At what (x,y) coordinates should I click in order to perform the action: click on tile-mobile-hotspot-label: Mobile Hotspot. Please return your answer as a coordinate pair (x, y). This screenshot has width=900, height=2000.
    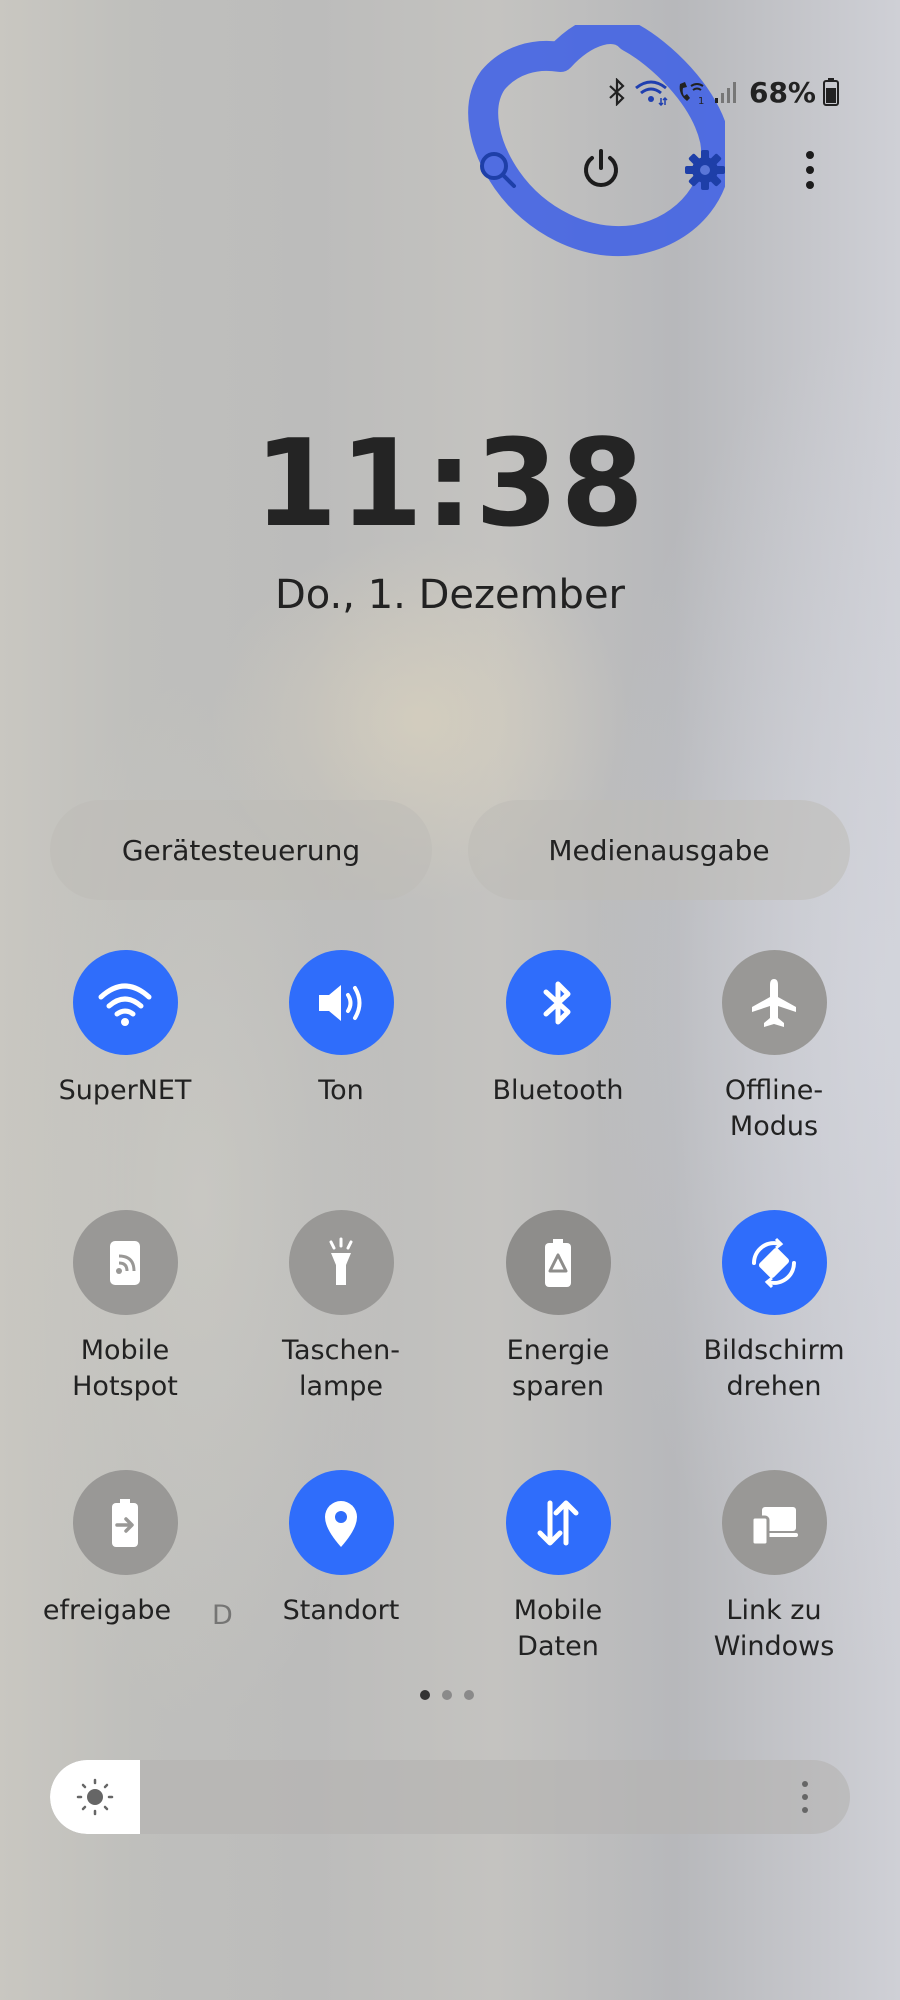
    Looking at the image, I should click on (125, 1368).